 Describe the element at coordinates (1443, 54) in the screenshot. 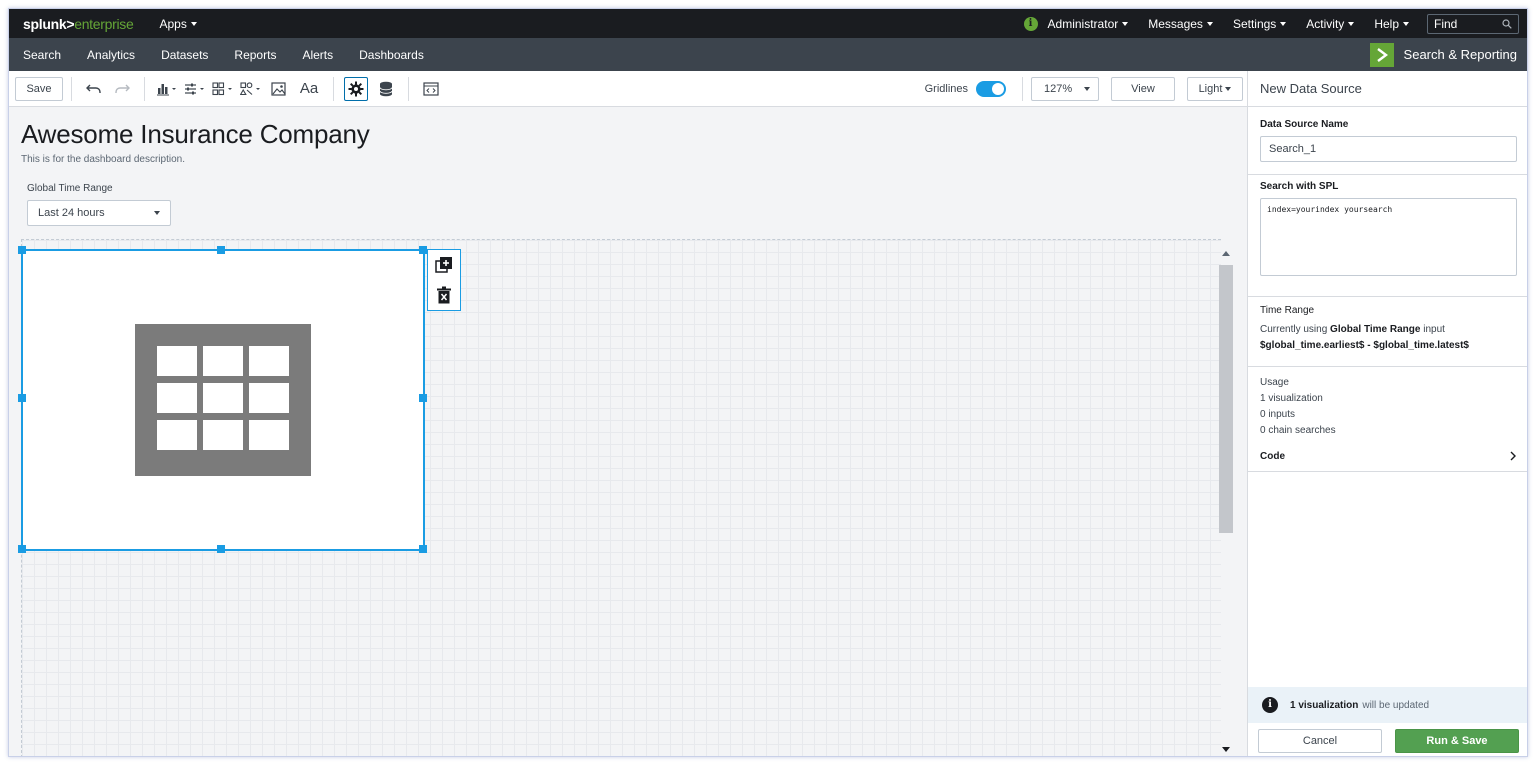

I see `app-badge: Search & Reporting` at that location.